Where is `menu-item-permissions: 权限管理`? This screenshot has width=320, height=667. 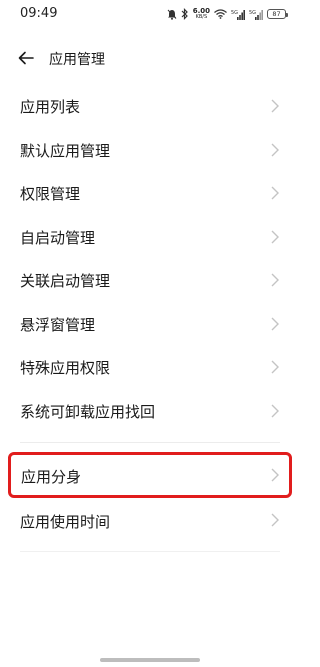
menu-item-permissions: 权限管理 is located at coordinates (150, 193).